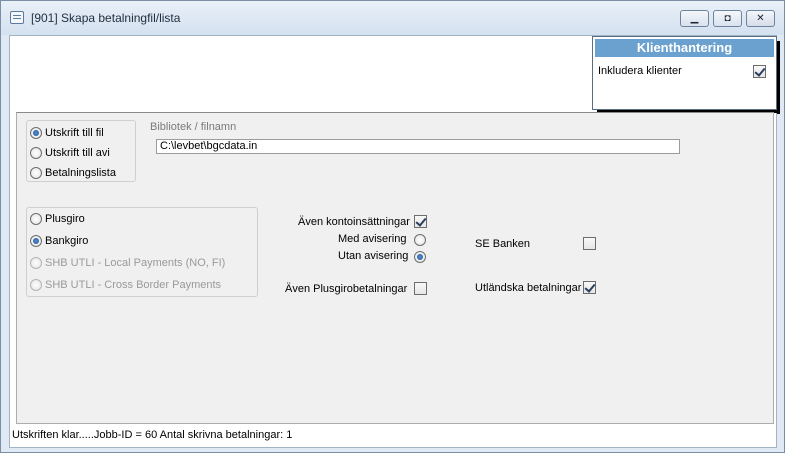 This screenshot has height=453, width=785. Describe the element at coordinates (420, 221) in the screenshot. I see `konto-checkbox` at that location.